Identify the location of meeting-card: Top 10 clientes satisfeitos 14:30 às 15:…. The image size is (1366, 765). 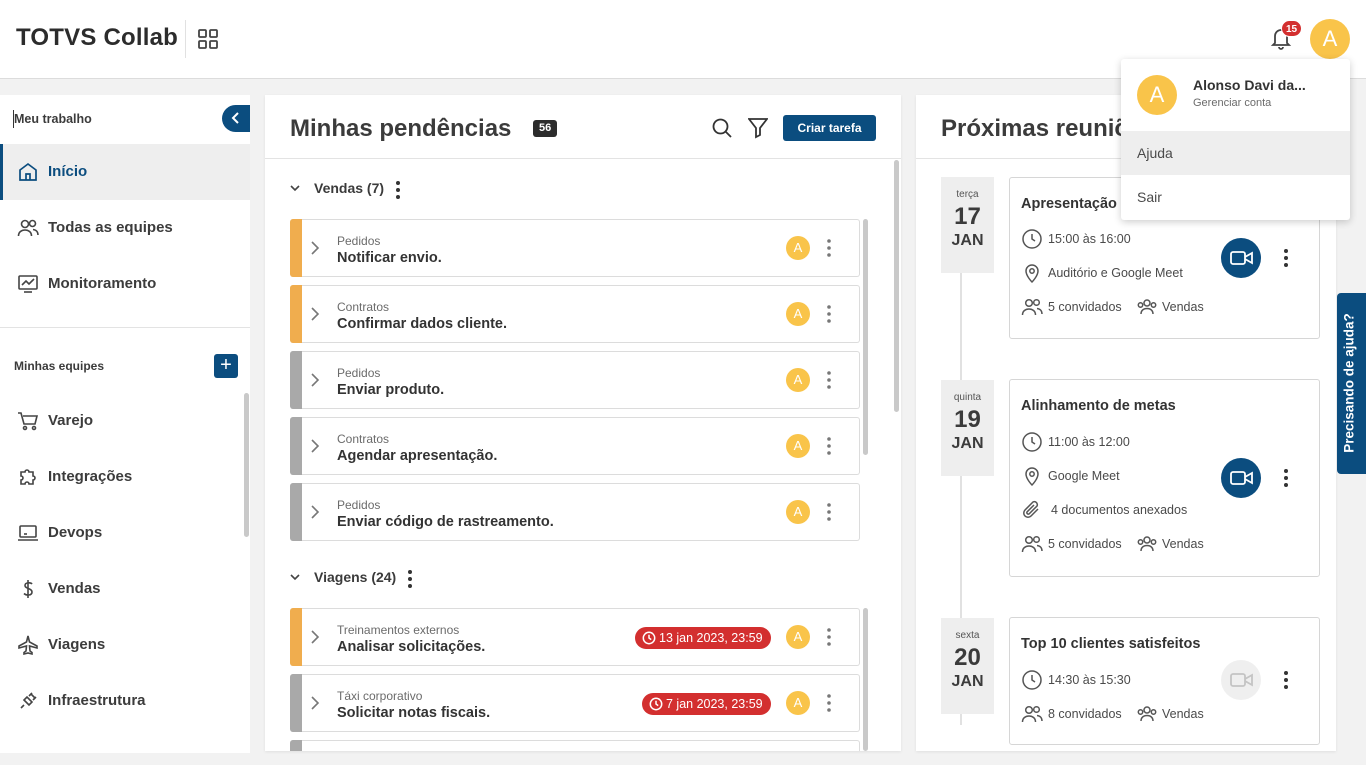
(1164, 681).